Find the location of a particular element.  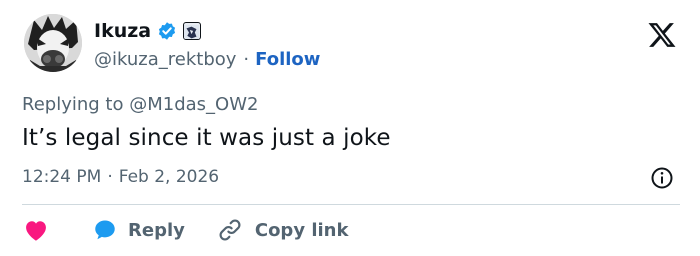

replying-to-line: Replying to @M1das_OW2 is located at coordinates (140, 104).